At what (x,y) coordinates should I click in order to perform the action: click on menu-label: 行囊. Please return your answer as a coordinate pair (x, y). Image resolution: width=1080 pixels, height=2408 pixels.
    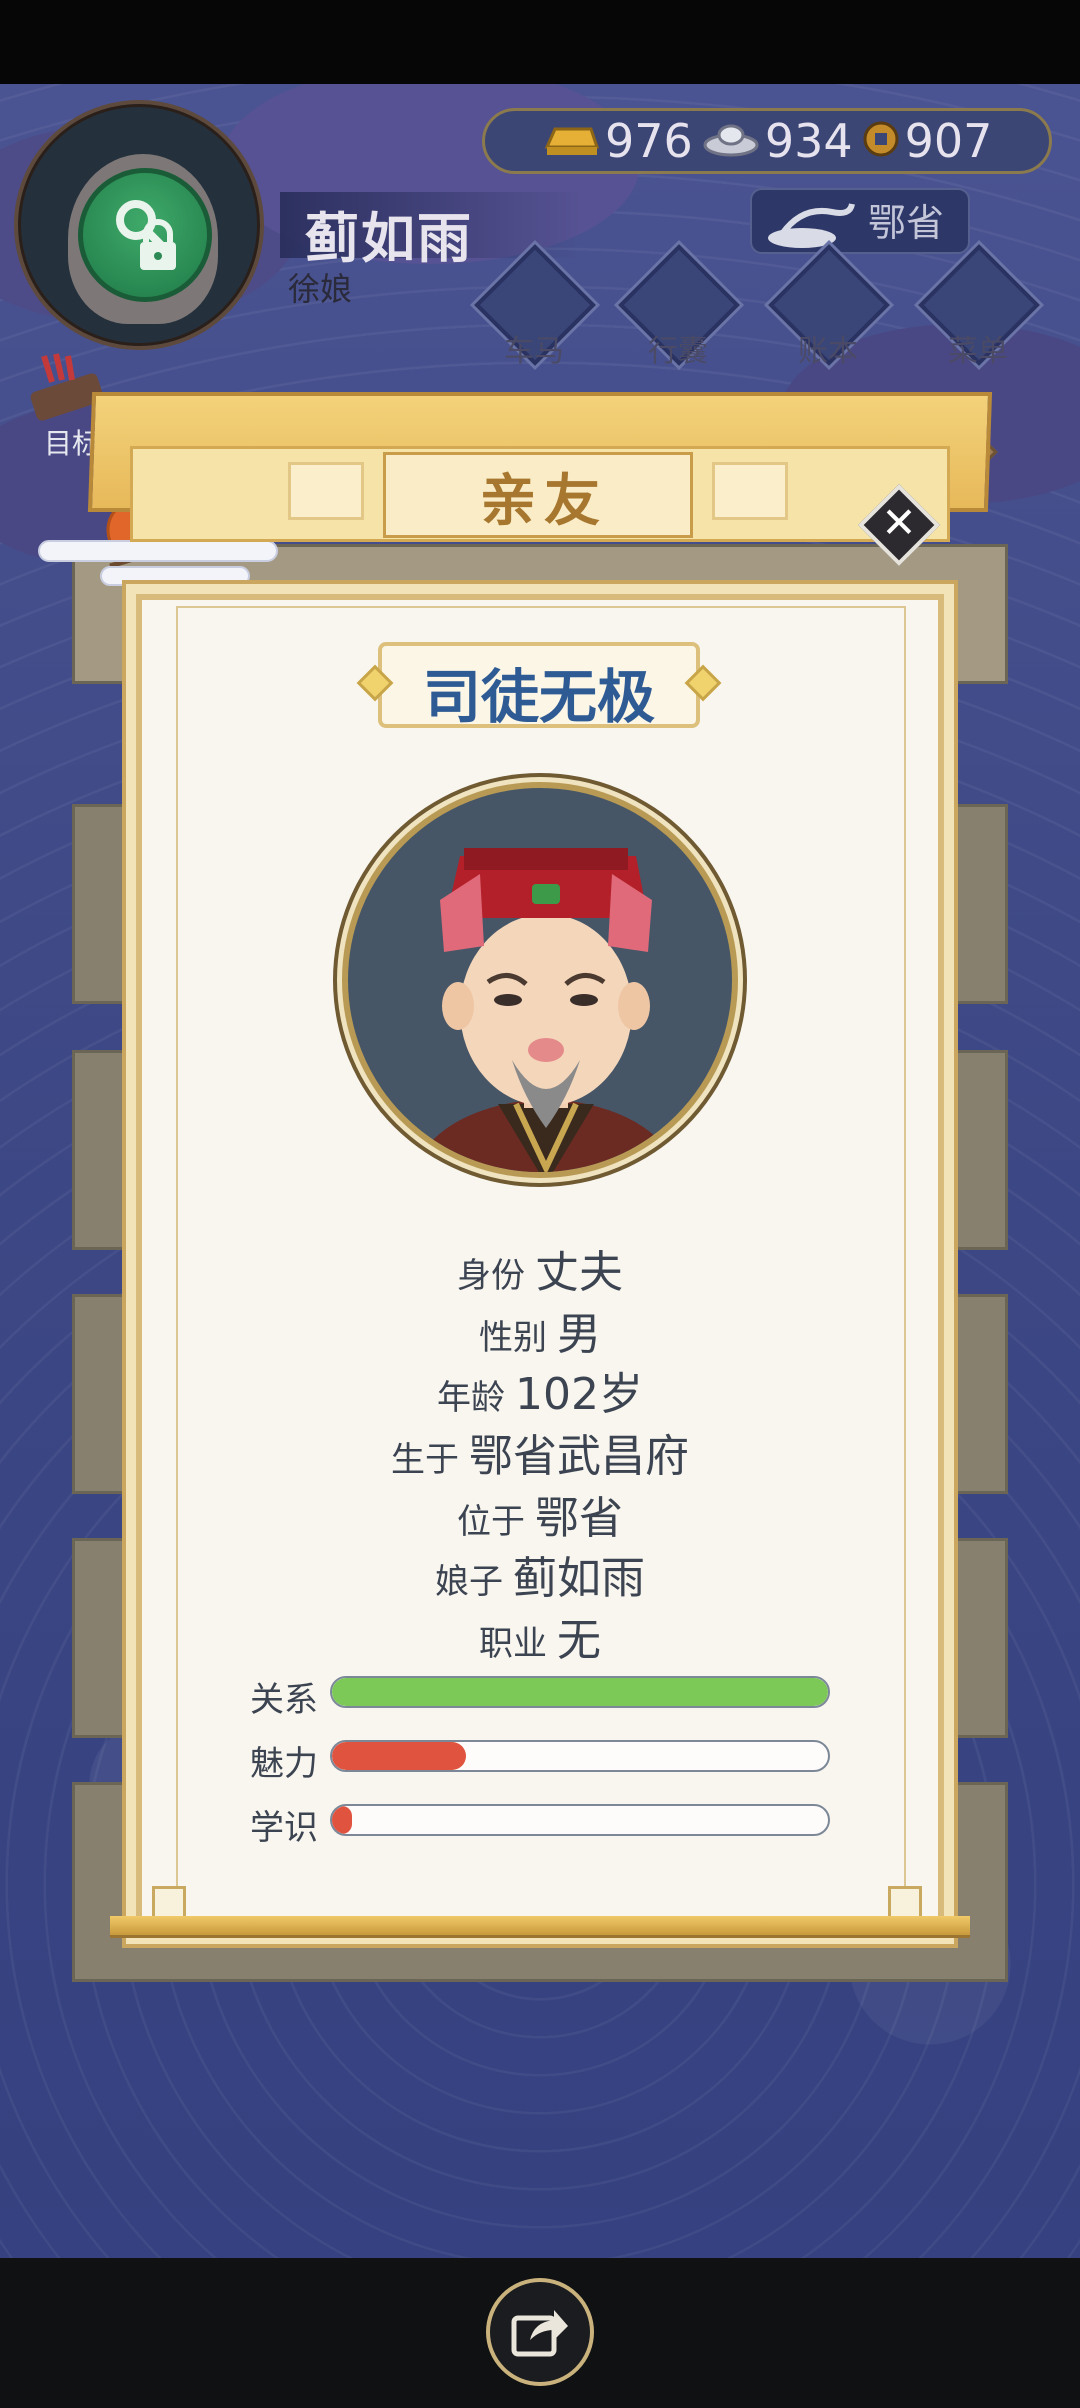
    Looking at the image, I should click on (678, 351).